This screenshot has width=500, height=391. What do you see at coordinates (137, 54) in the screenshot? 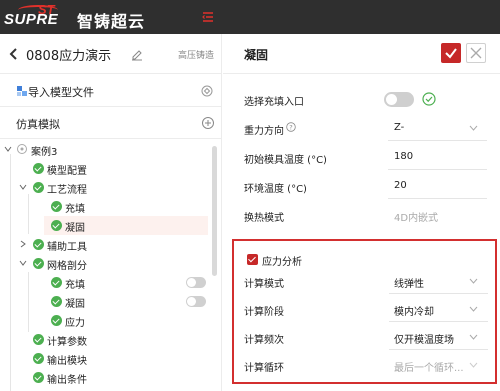
I see `edit-icon` at bounding box center [137, 54].